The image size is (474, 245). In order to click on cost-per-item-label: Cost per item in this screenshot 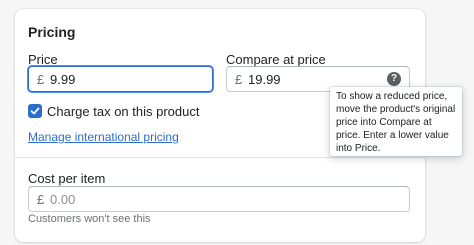, I will do `click(67, 178)`.